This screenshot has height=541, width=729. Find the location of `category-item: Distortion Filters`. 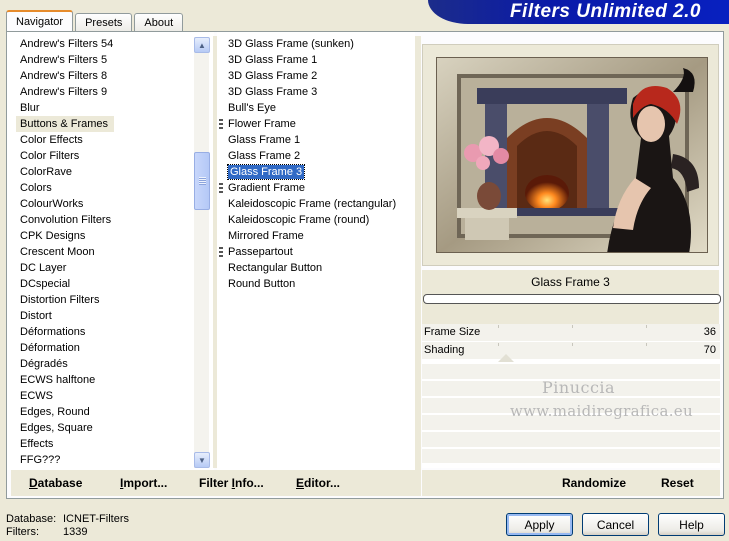

category-item: Distortion Filters is located at coordinates (106, 300).